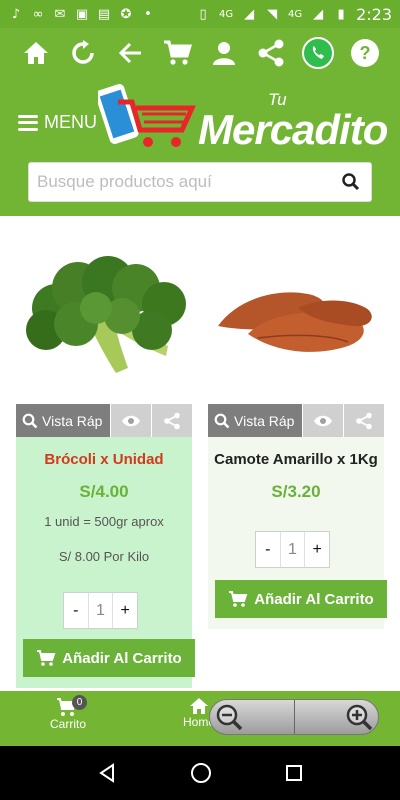  Describe the element at coordinates (70, 122) in the screenshot. I see `menu-label: MENU` at that location.